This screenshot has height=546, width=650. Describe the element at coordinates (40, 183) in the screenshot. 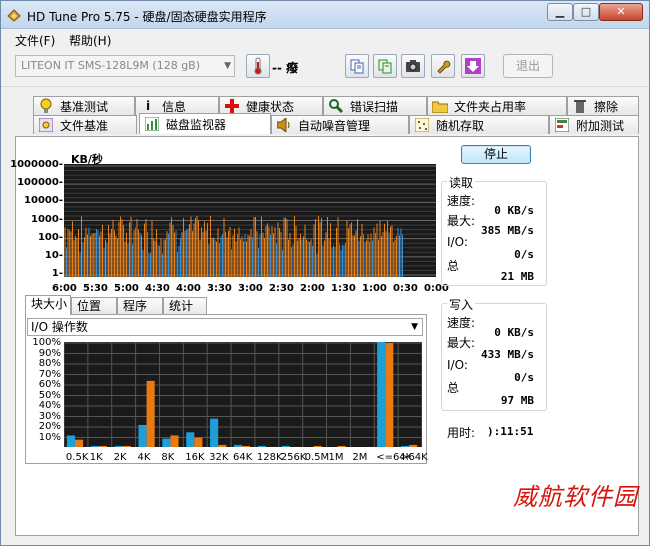

I see `y-tick-label: 100000-` at that location.